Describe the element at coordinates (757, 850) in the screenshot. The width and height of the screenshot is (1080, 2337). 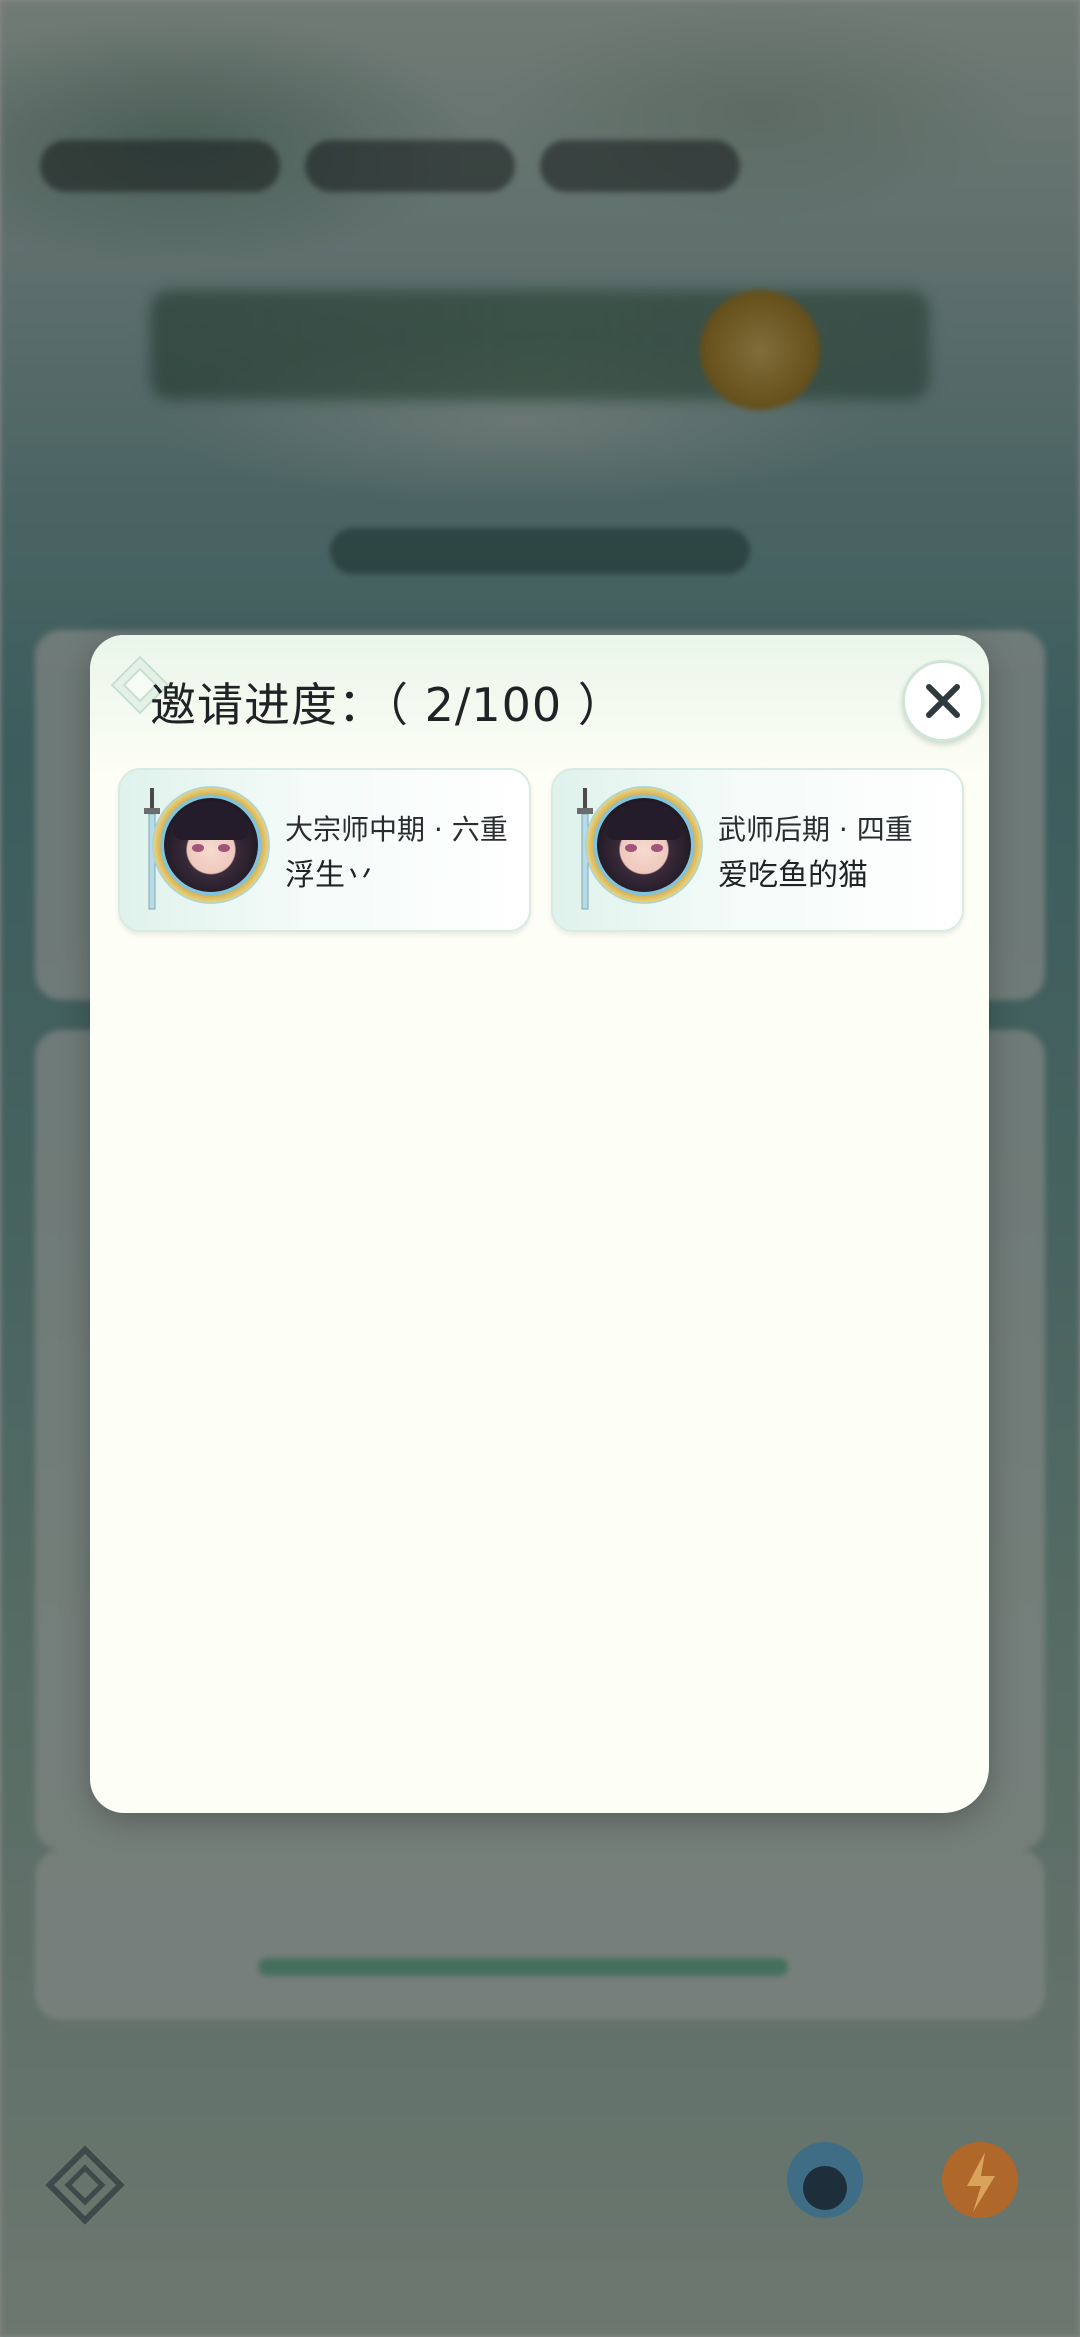
I see `invited-friend-card: 武师后期 · 四重 爱吃鱼的猫` at that location.